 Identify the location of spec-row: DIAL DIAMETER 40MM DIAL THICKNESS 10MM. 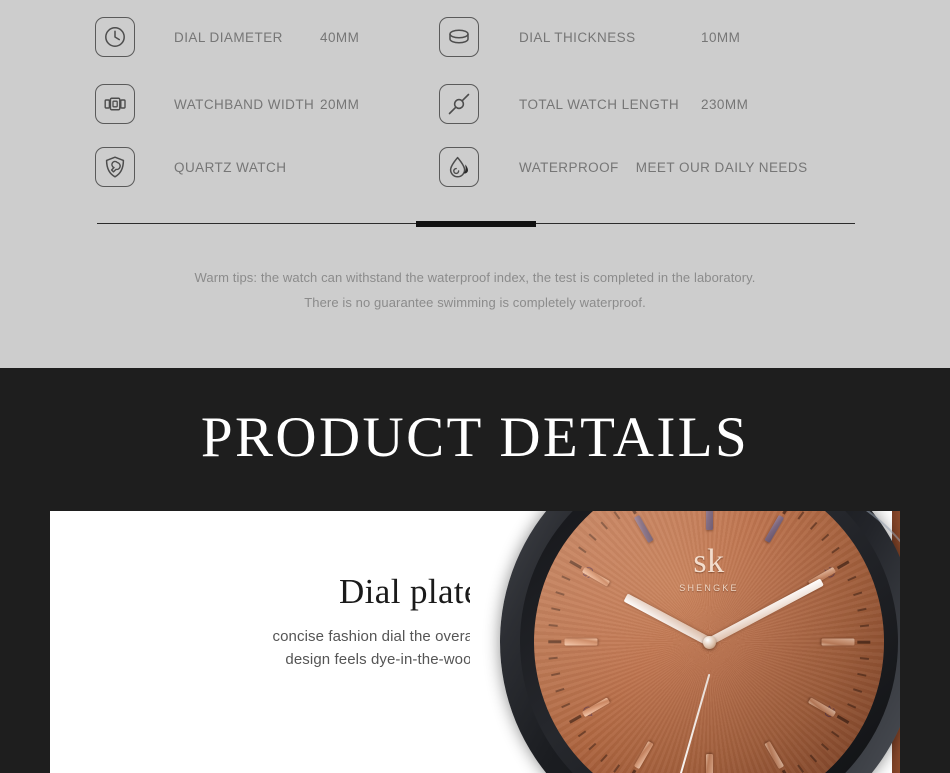
(475, 37).